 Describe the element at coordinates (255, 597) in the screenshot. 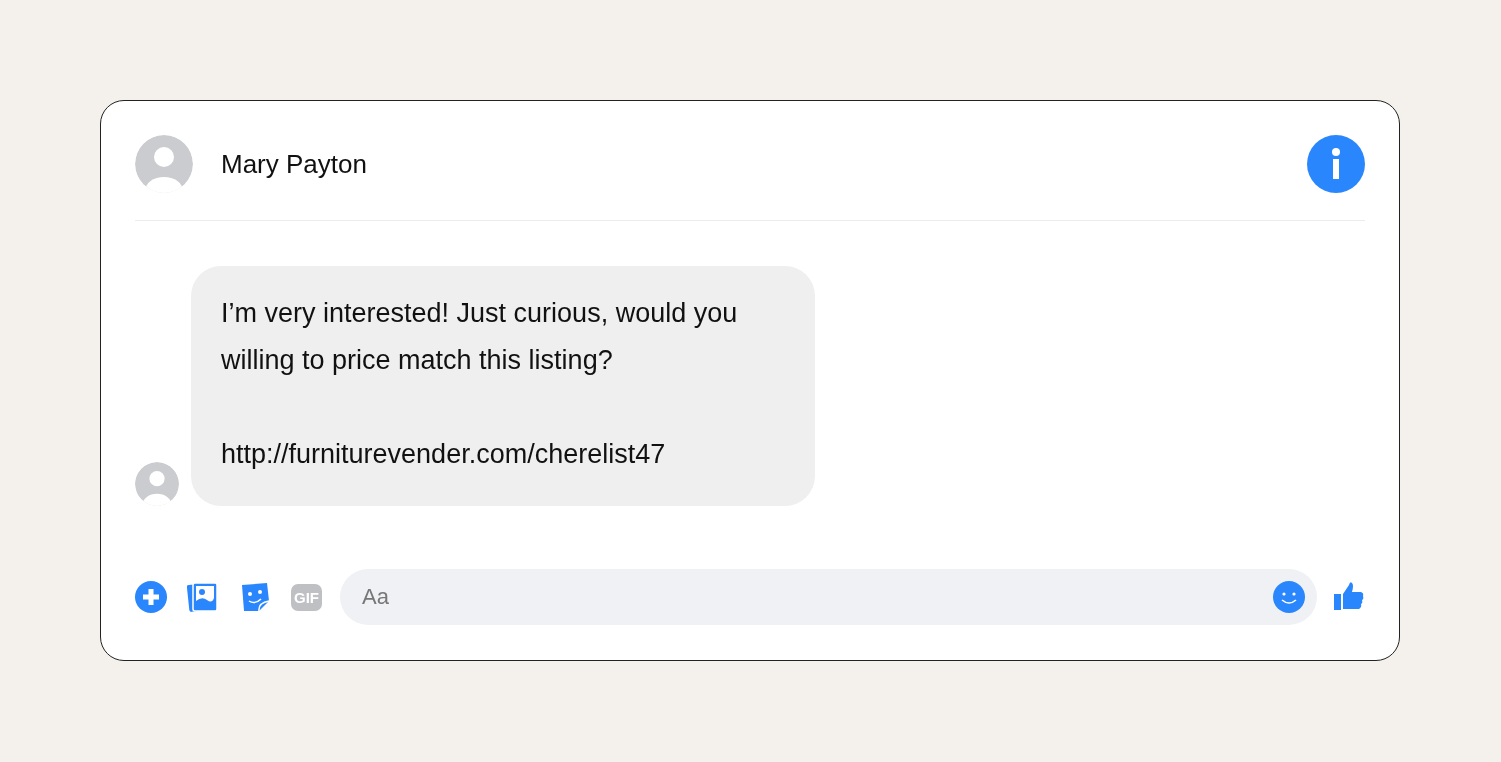

I see `sticker-icon` at that location.